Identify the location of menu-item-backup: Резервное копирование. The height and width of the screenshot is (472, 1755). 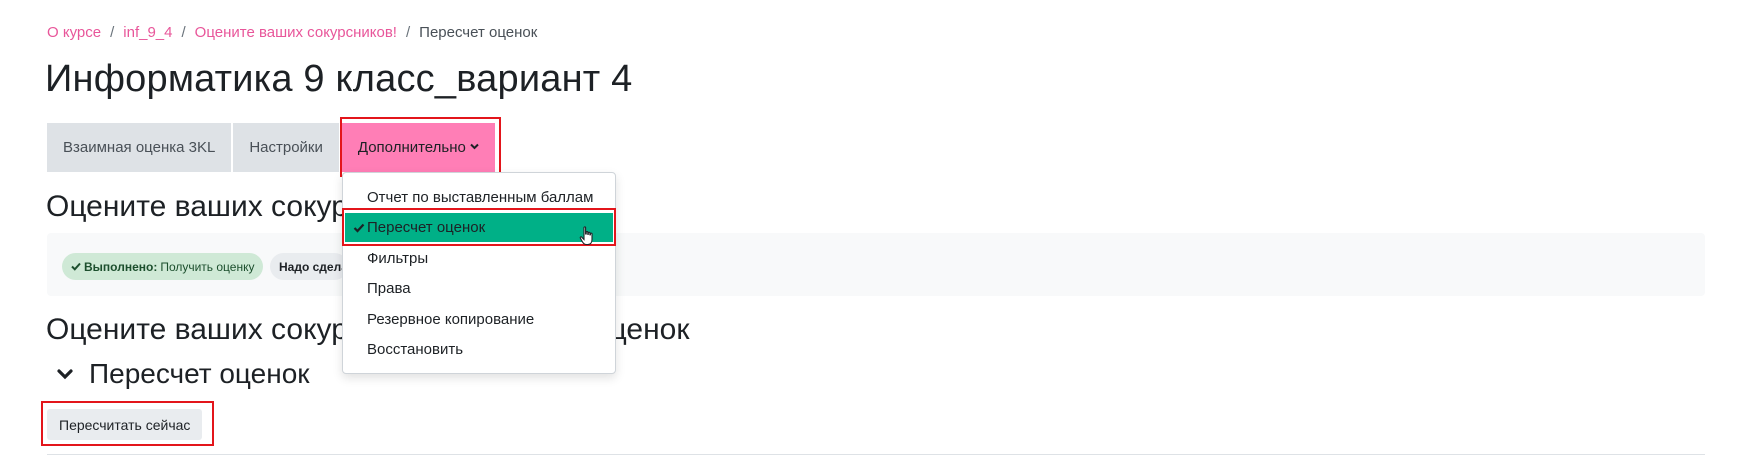
(479, 319).